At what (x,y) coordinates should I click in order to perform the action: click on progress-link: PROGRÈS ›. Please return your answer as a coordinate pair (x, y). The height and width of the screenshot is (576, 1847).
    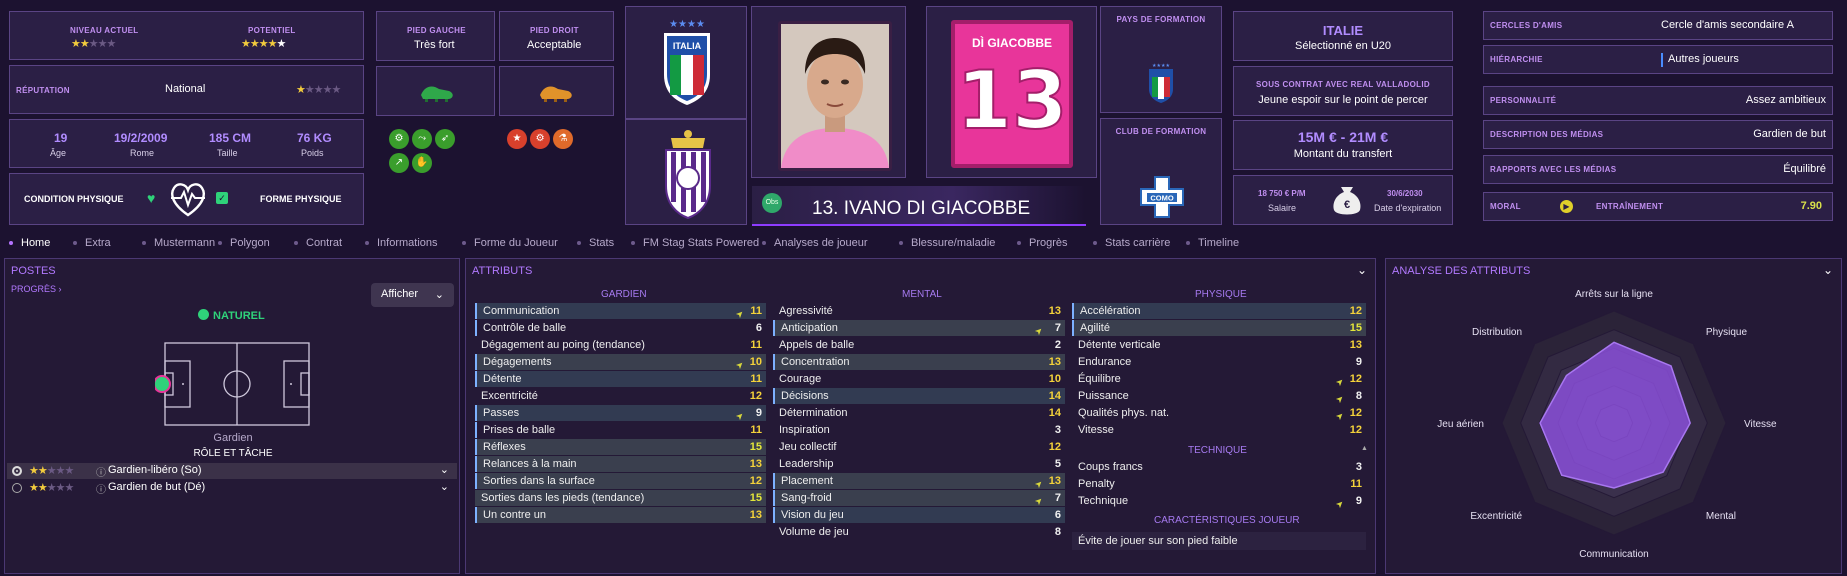
    Looking at the image, I should click on (36, 289).